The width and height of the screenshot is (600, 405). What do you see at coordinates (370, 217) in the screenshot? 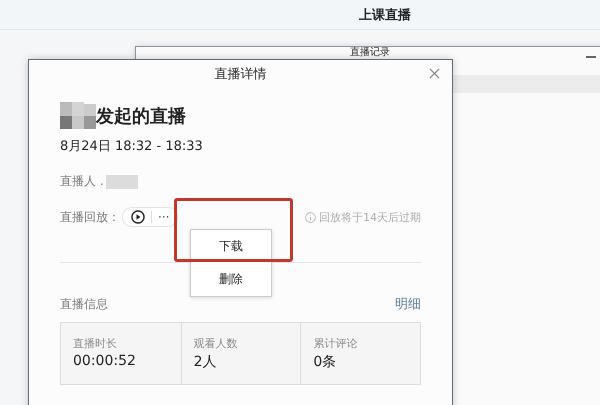
I see `expiry-note: 回放将于14天后过期` at bounding box center [370, 217].